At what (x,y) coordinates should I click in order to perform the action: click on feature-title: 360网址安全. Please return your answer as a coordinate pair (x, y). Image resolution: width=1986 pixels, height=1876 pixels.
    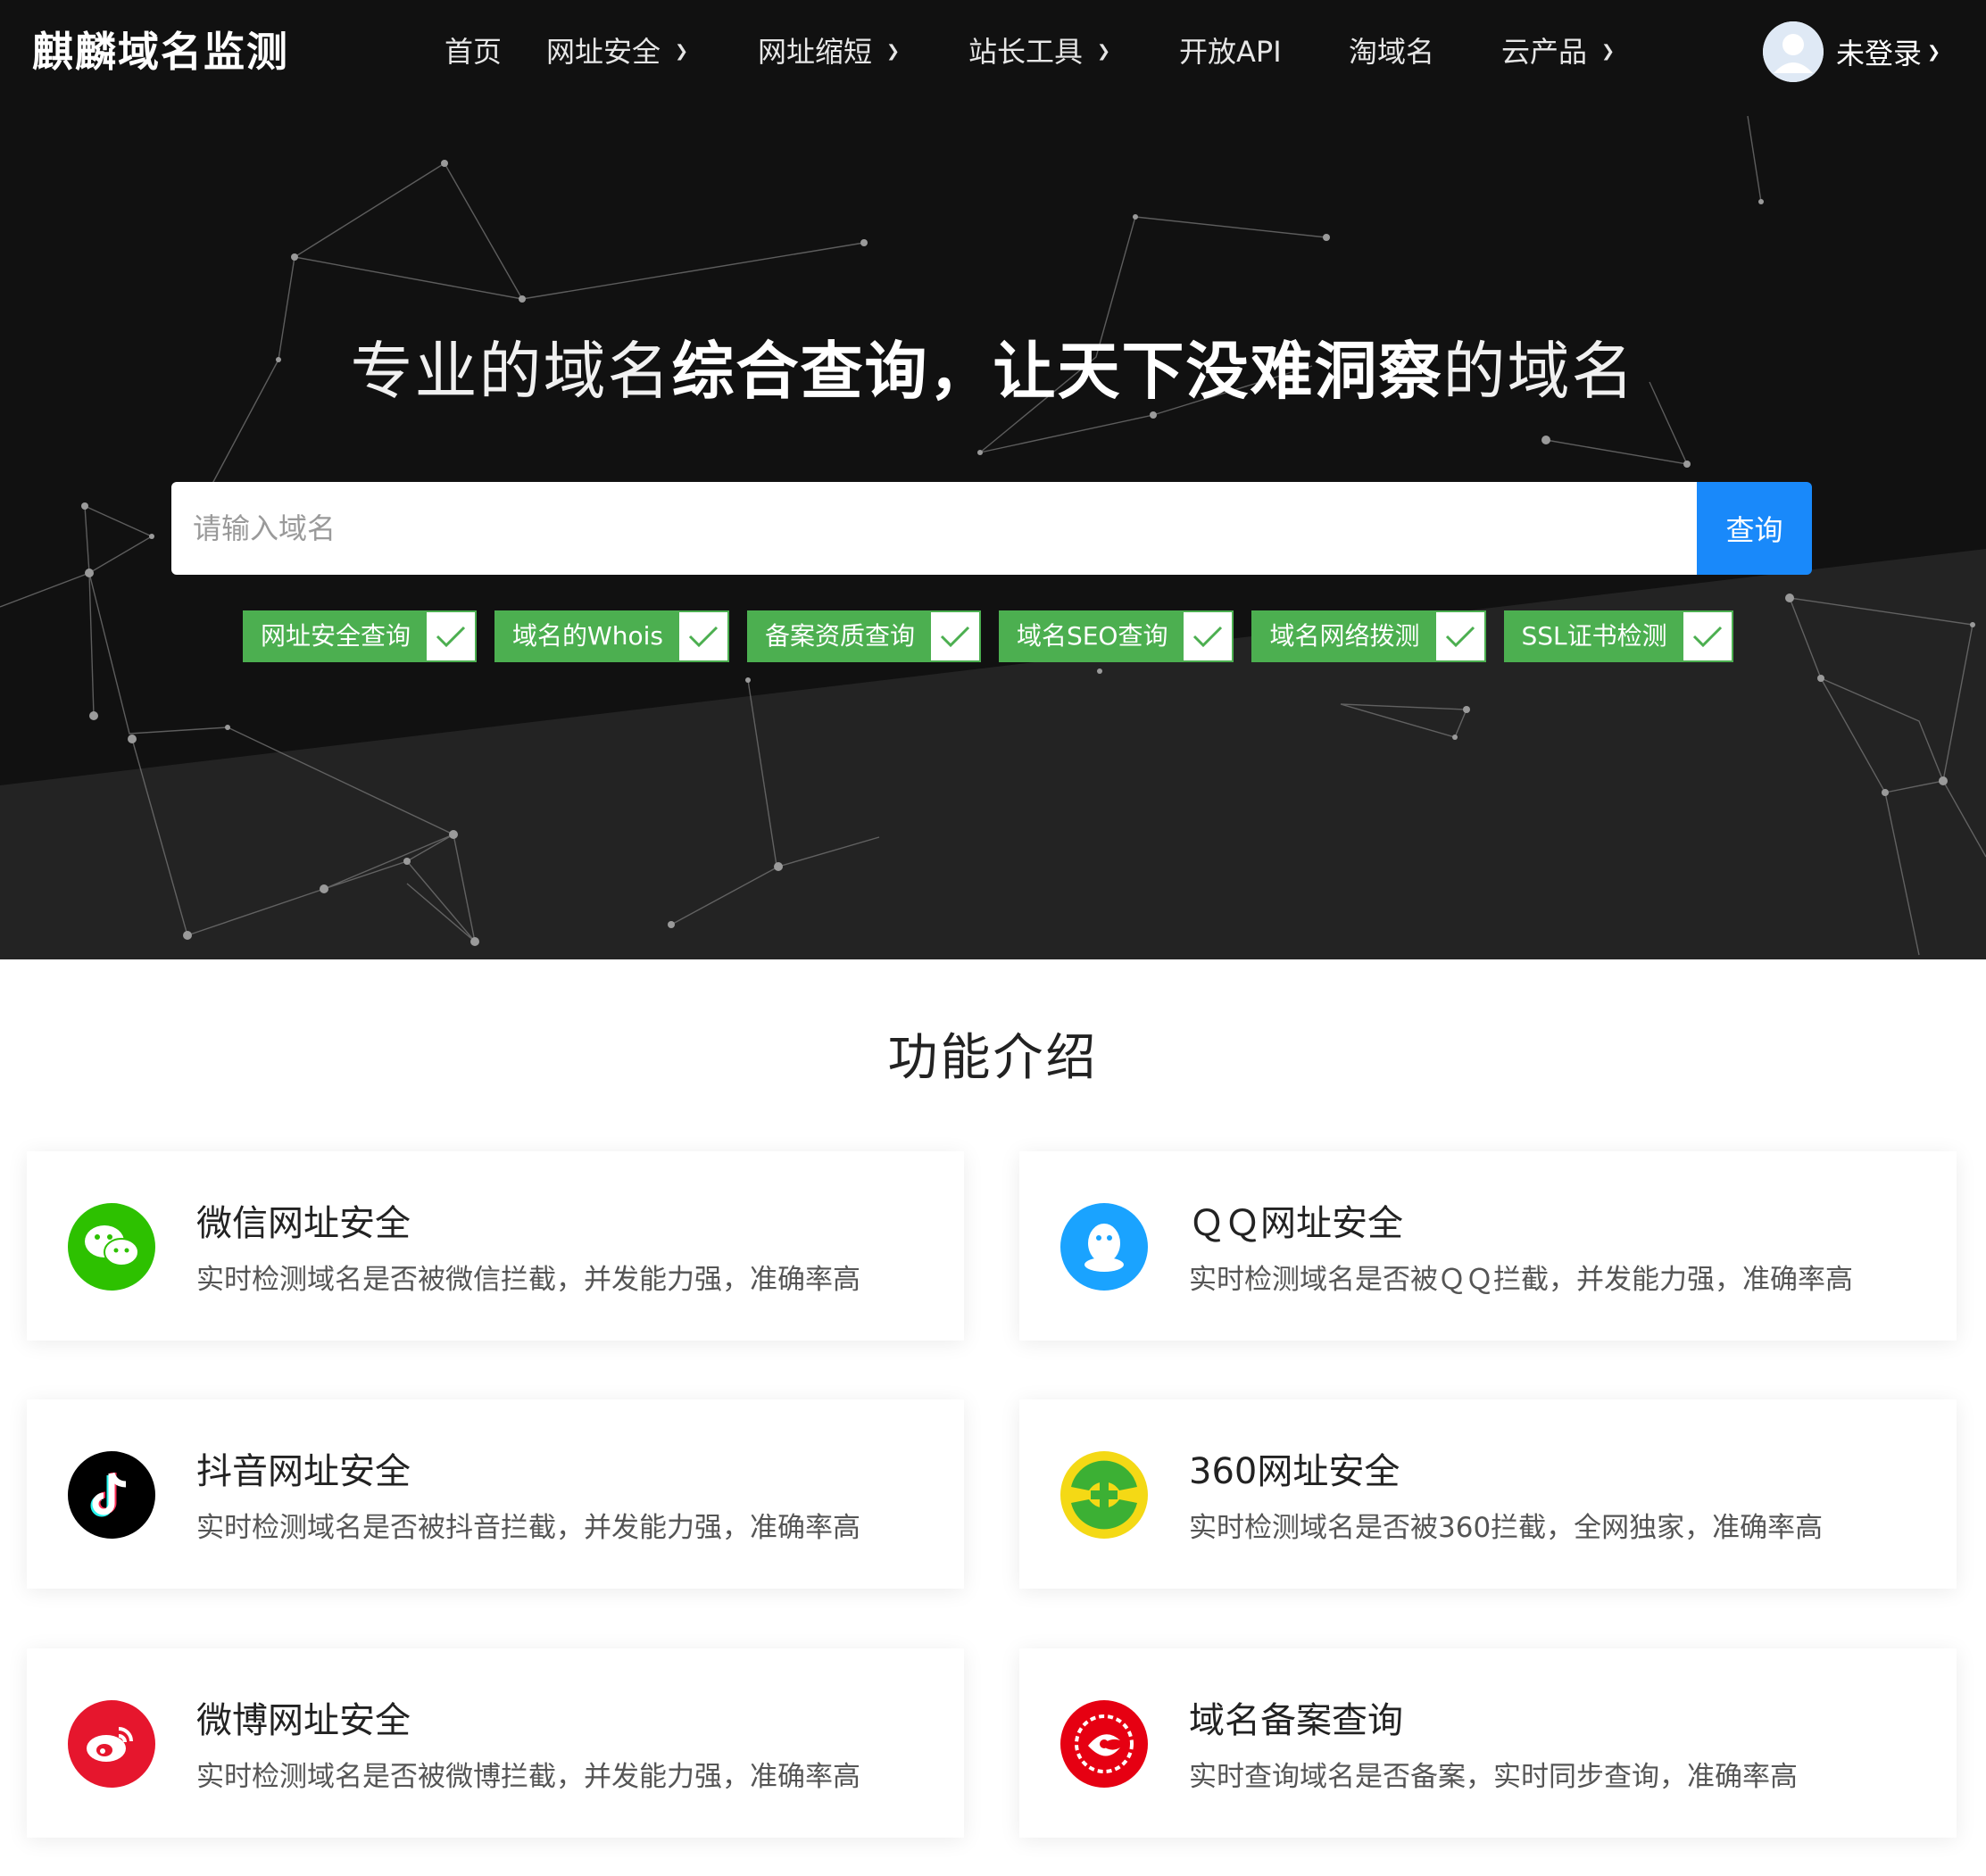
    Looking at the image, I should click on (1295, 1471).